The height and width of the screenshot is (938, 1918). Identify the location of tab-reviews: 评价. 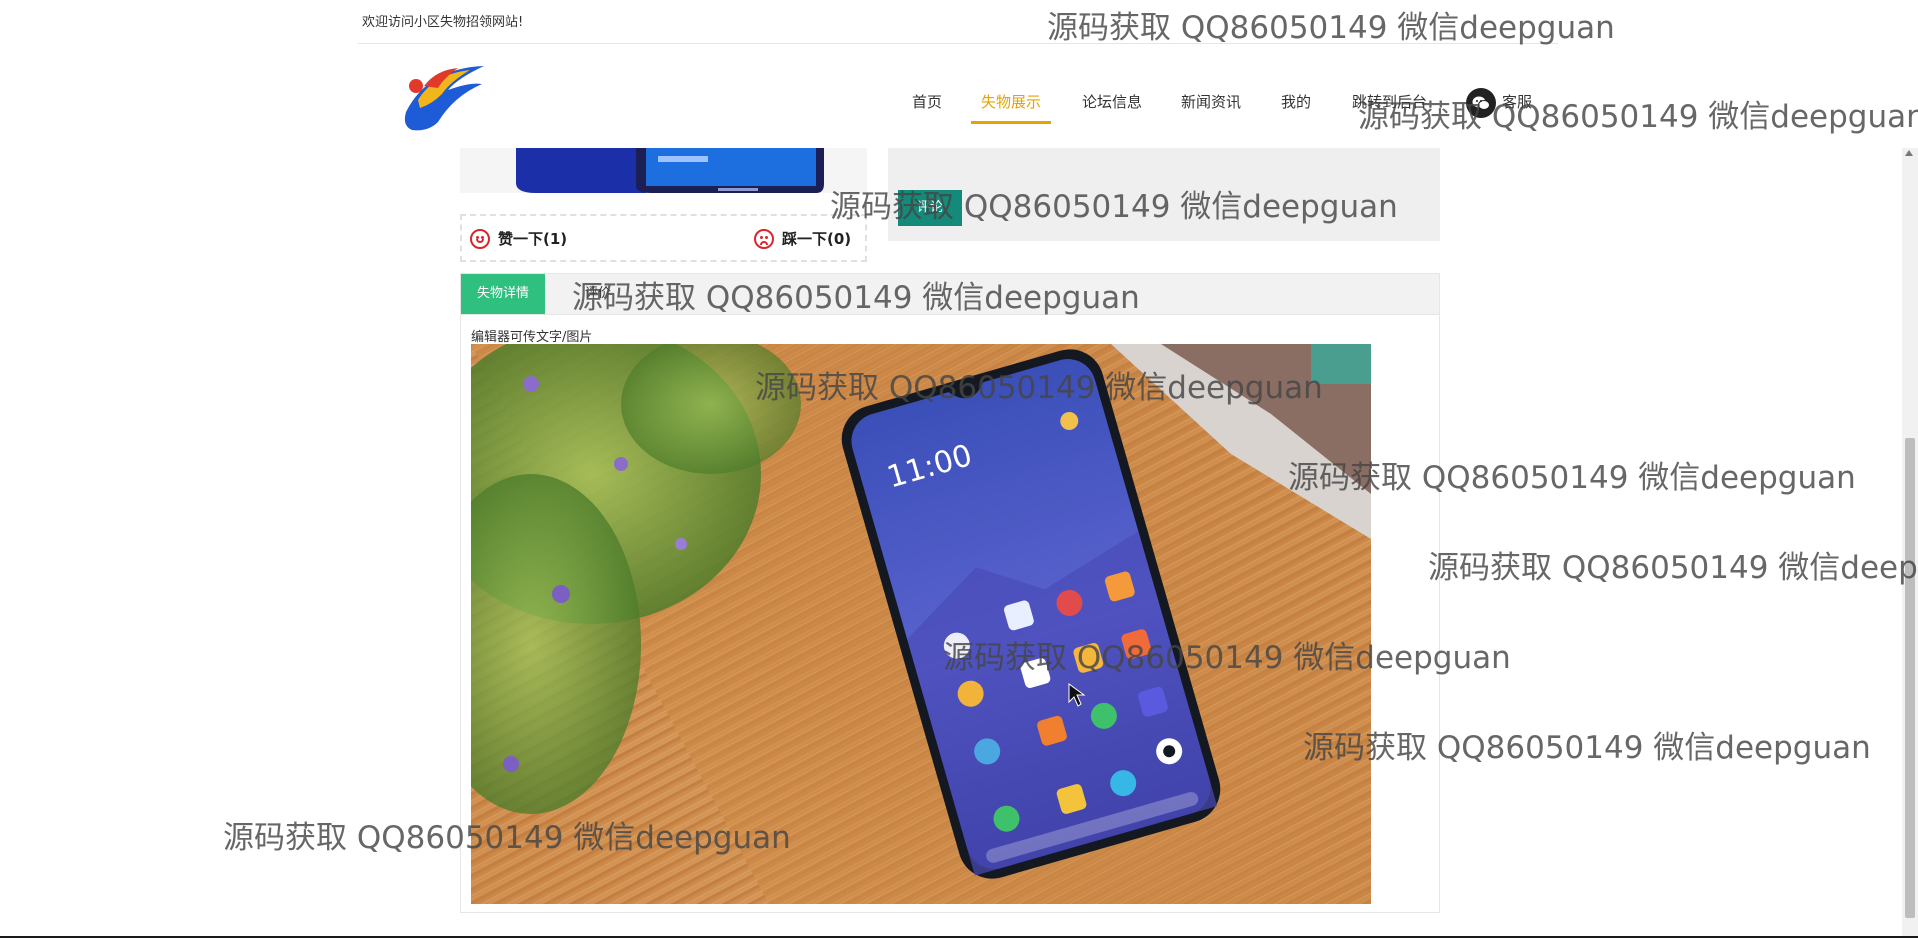
(598, 294).